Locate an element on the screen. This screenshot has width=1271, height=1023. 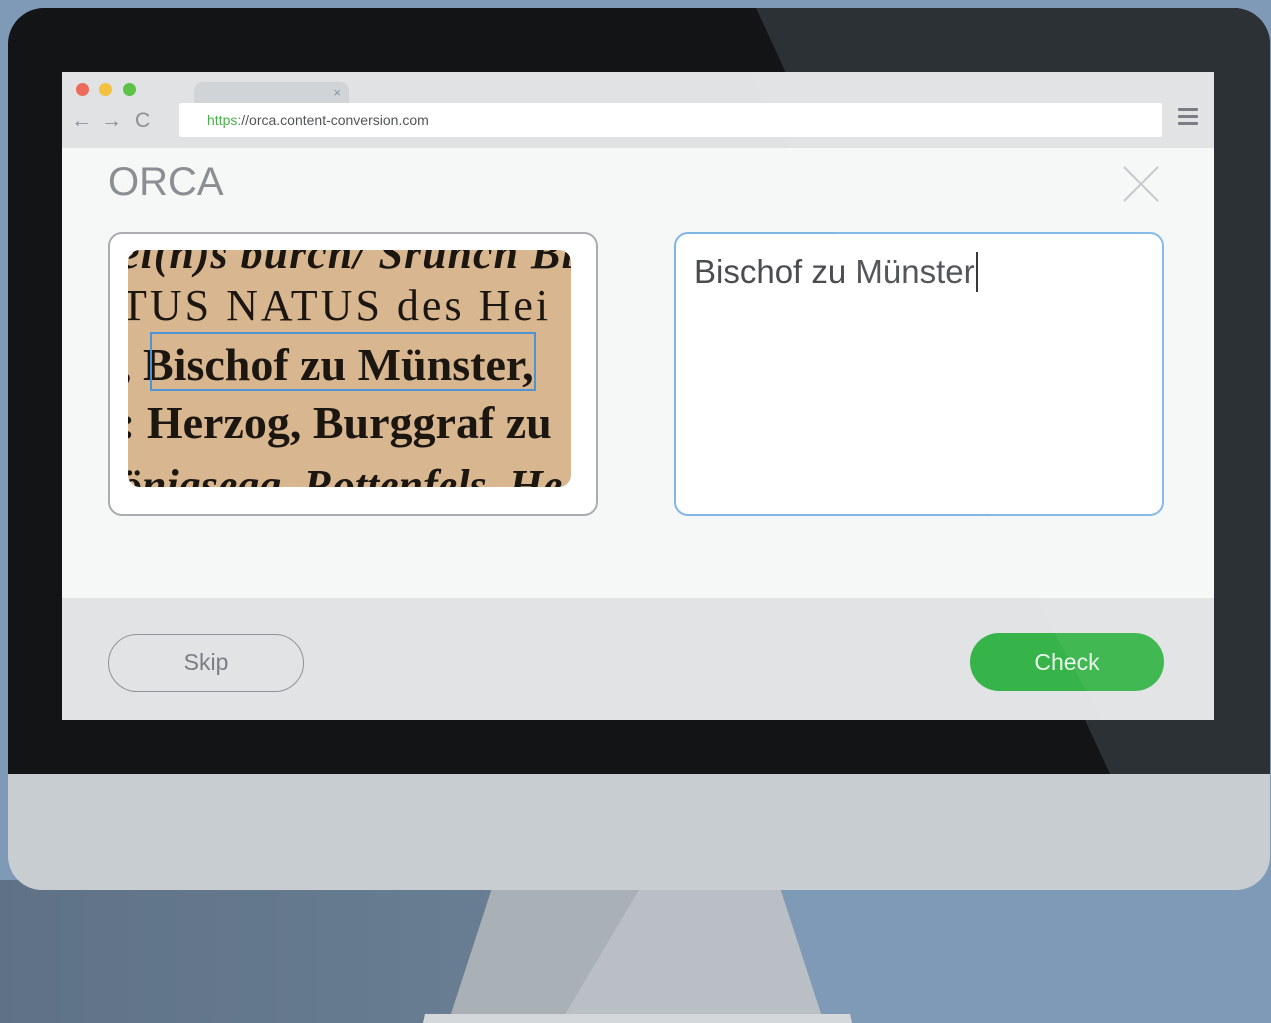
app-title: ORCA is located at coordinates (166, 182).